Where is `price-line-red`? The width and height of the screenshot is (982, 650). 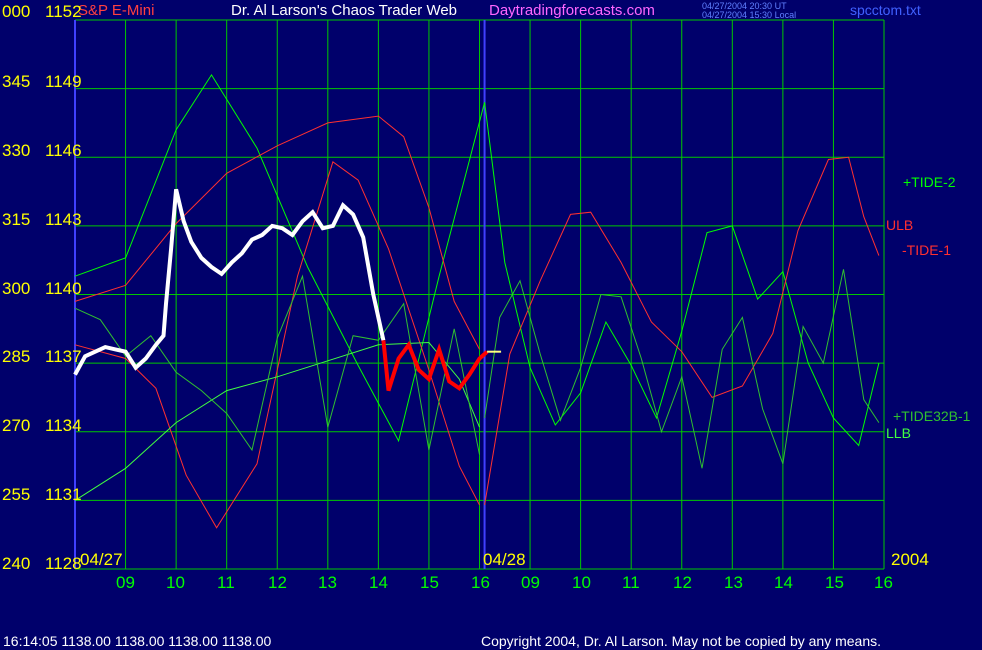
price-line-red is located at coordinates (435, 366).